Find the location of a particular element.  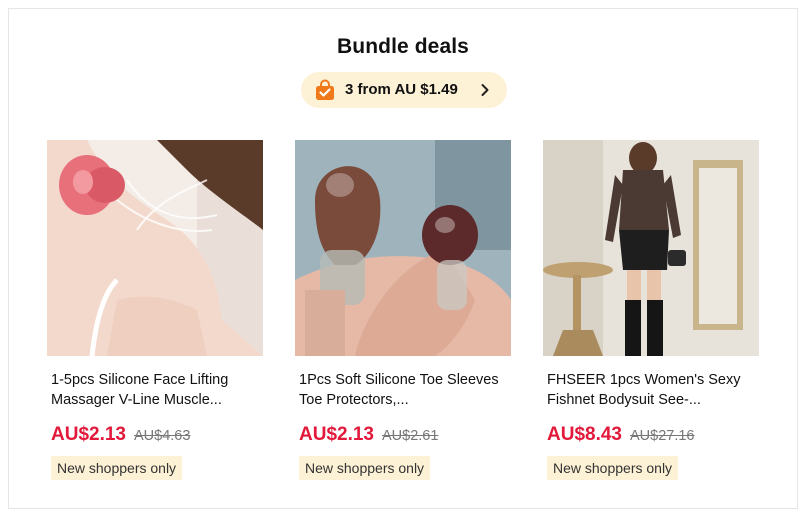

product-original-price: AU$27.16 is located at coordinates (662, 436).